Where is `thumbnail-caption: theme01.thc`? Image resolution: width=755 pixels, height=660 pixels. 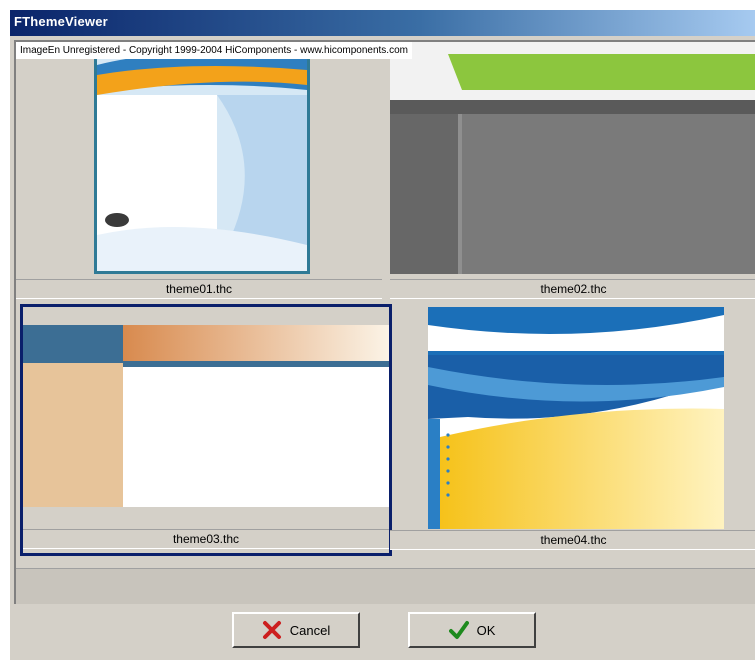
thumbnail-caption: theme01.thc is located at coordinates (199, 289).